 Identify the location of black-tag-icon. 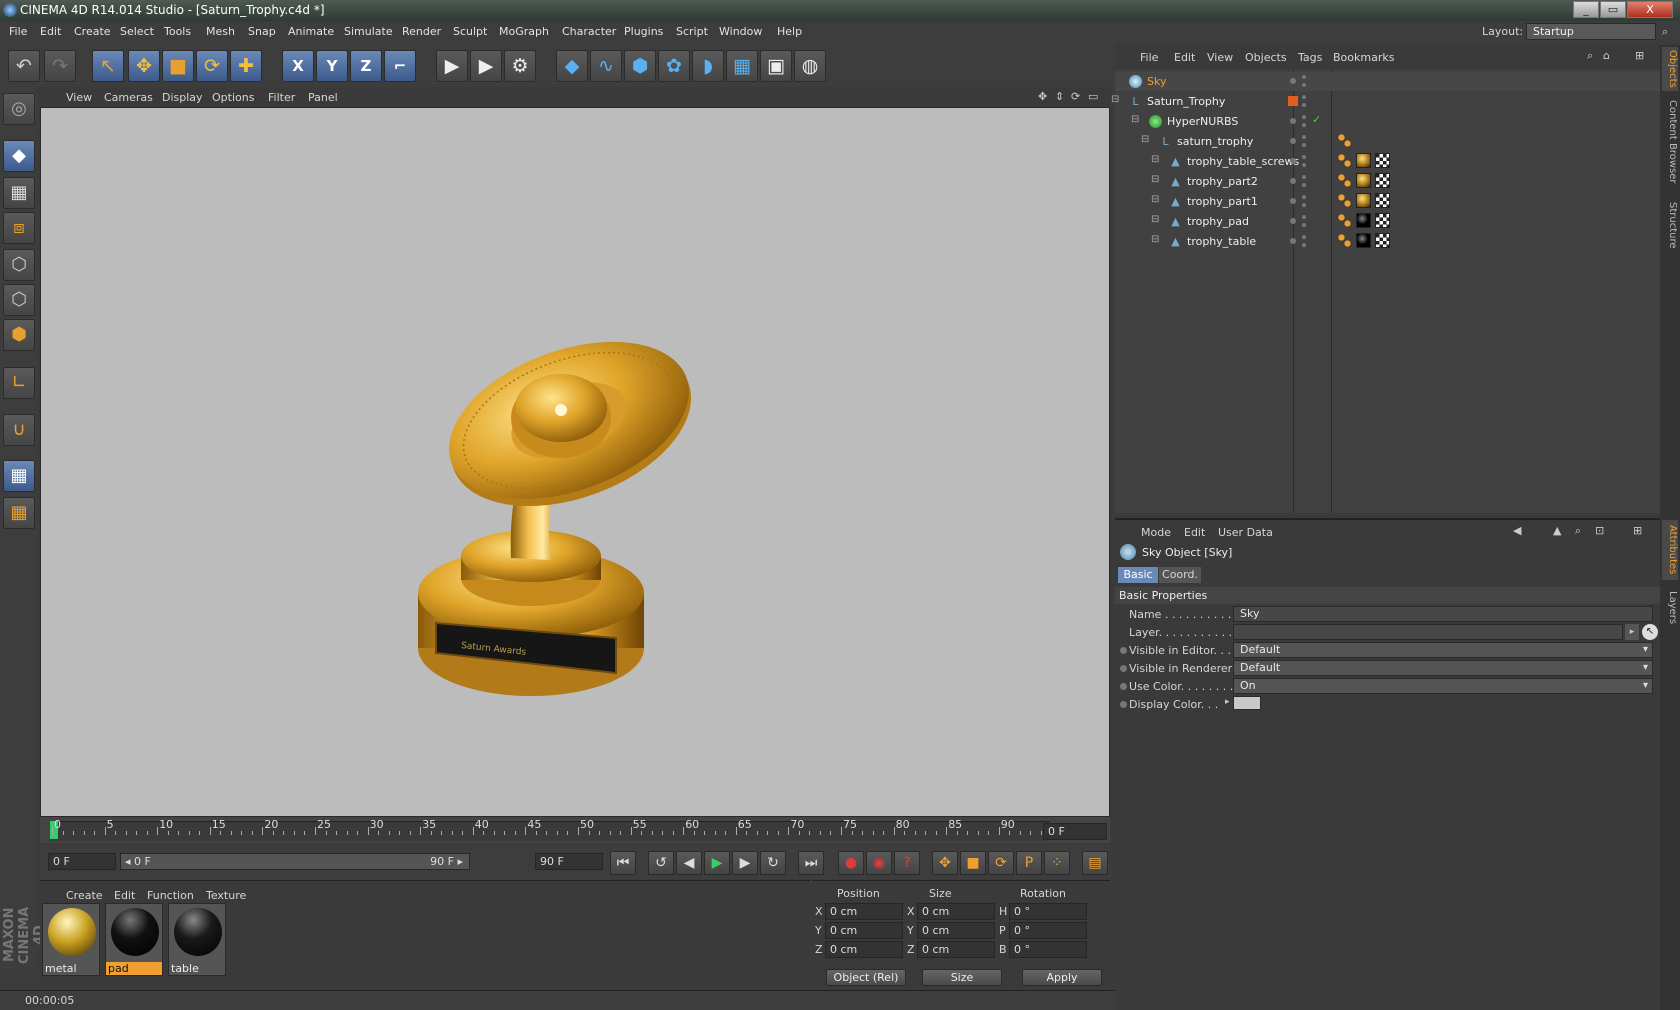
(1363, 240).